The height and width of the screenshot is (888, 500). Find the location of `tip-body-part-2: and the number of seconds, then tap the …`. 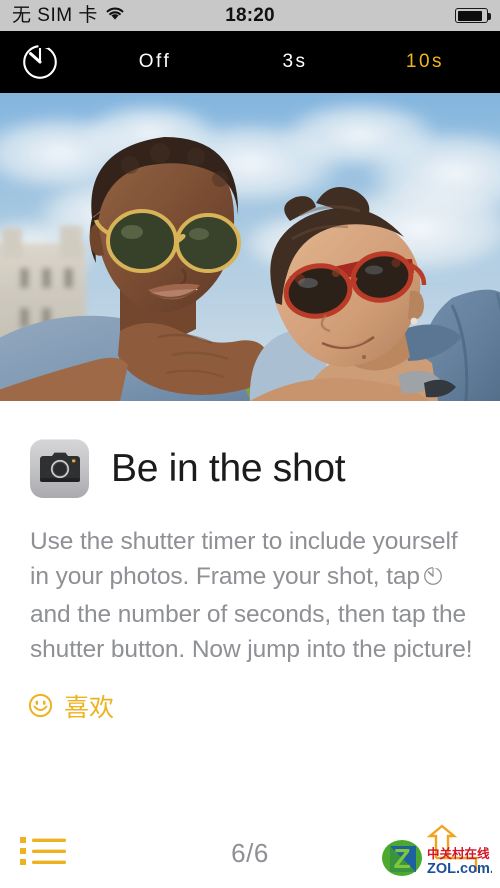

tip-body-part-2: and the number of seconds, then tap the … is located at coordinates (251, 632).